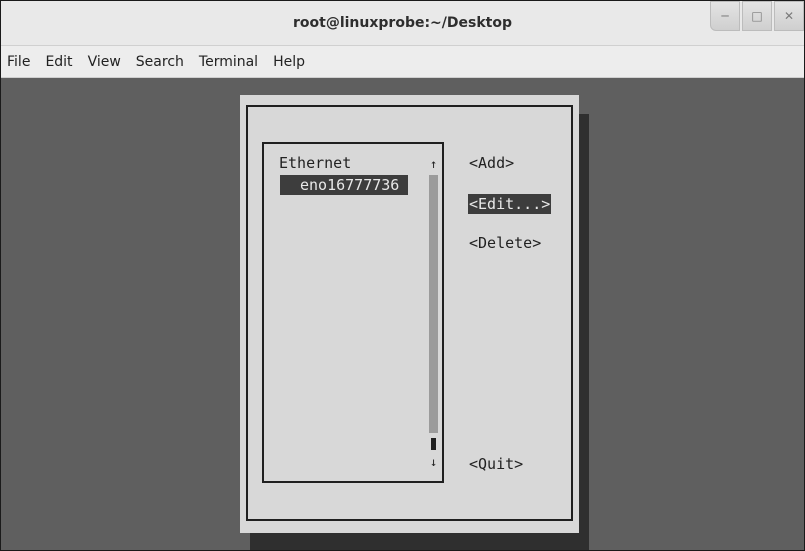  What do you see at coordinates (433, 164) in the screenshot?
I see `scroll-up-arrow-icon: ↑` at bounding box center [433, 164].